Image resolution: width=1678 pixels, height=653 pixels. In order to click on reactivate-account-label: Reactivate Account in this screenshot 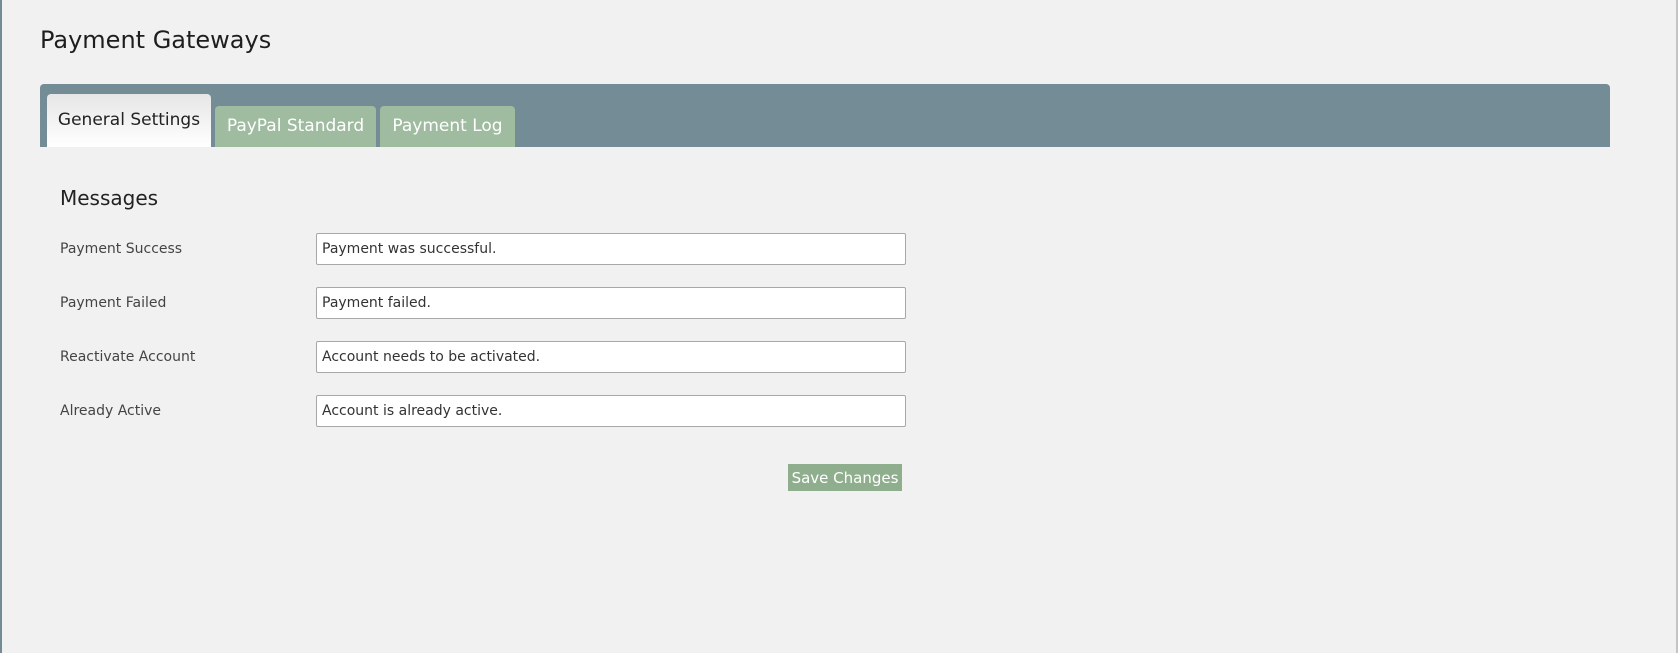, I will do `click(128, 357)`.